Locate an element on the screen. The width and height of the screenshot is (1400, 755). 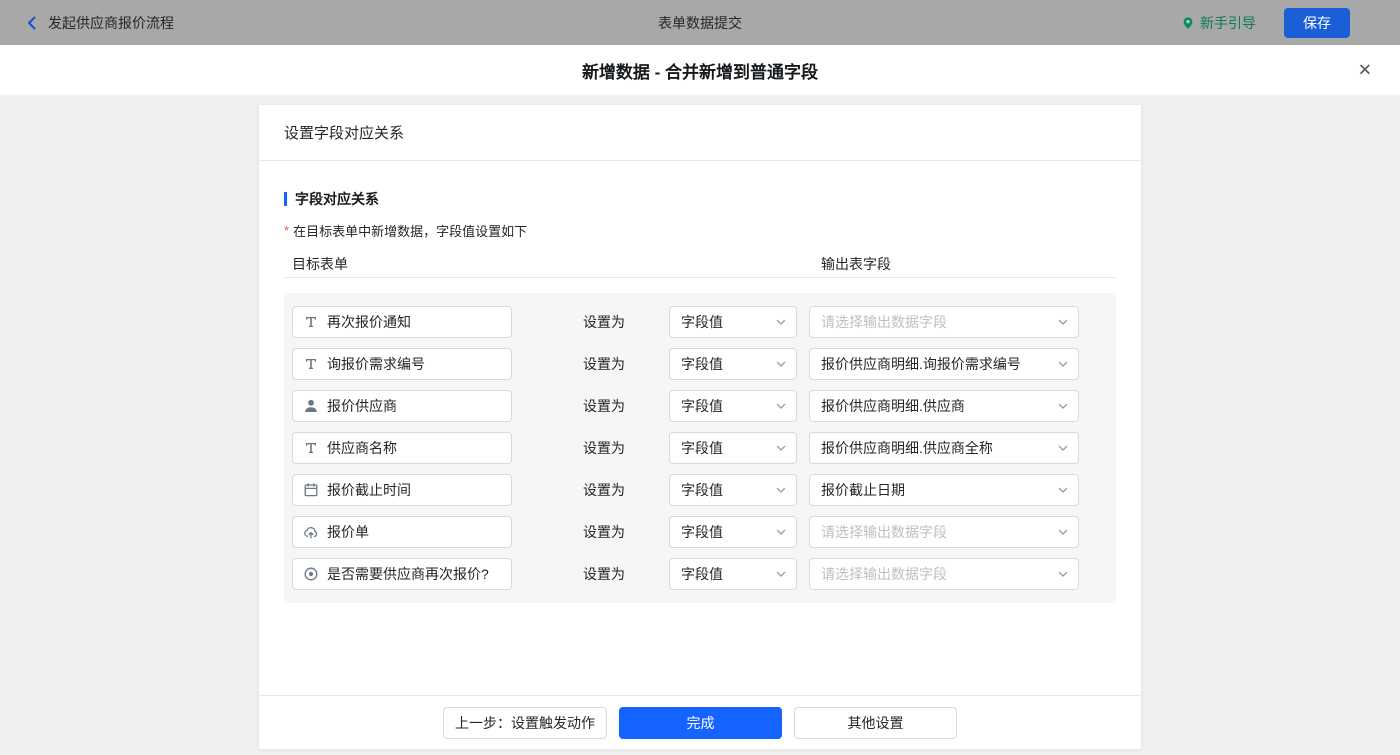
back-button: 发起供应商报价流程 is located at coordinates (99, 23).